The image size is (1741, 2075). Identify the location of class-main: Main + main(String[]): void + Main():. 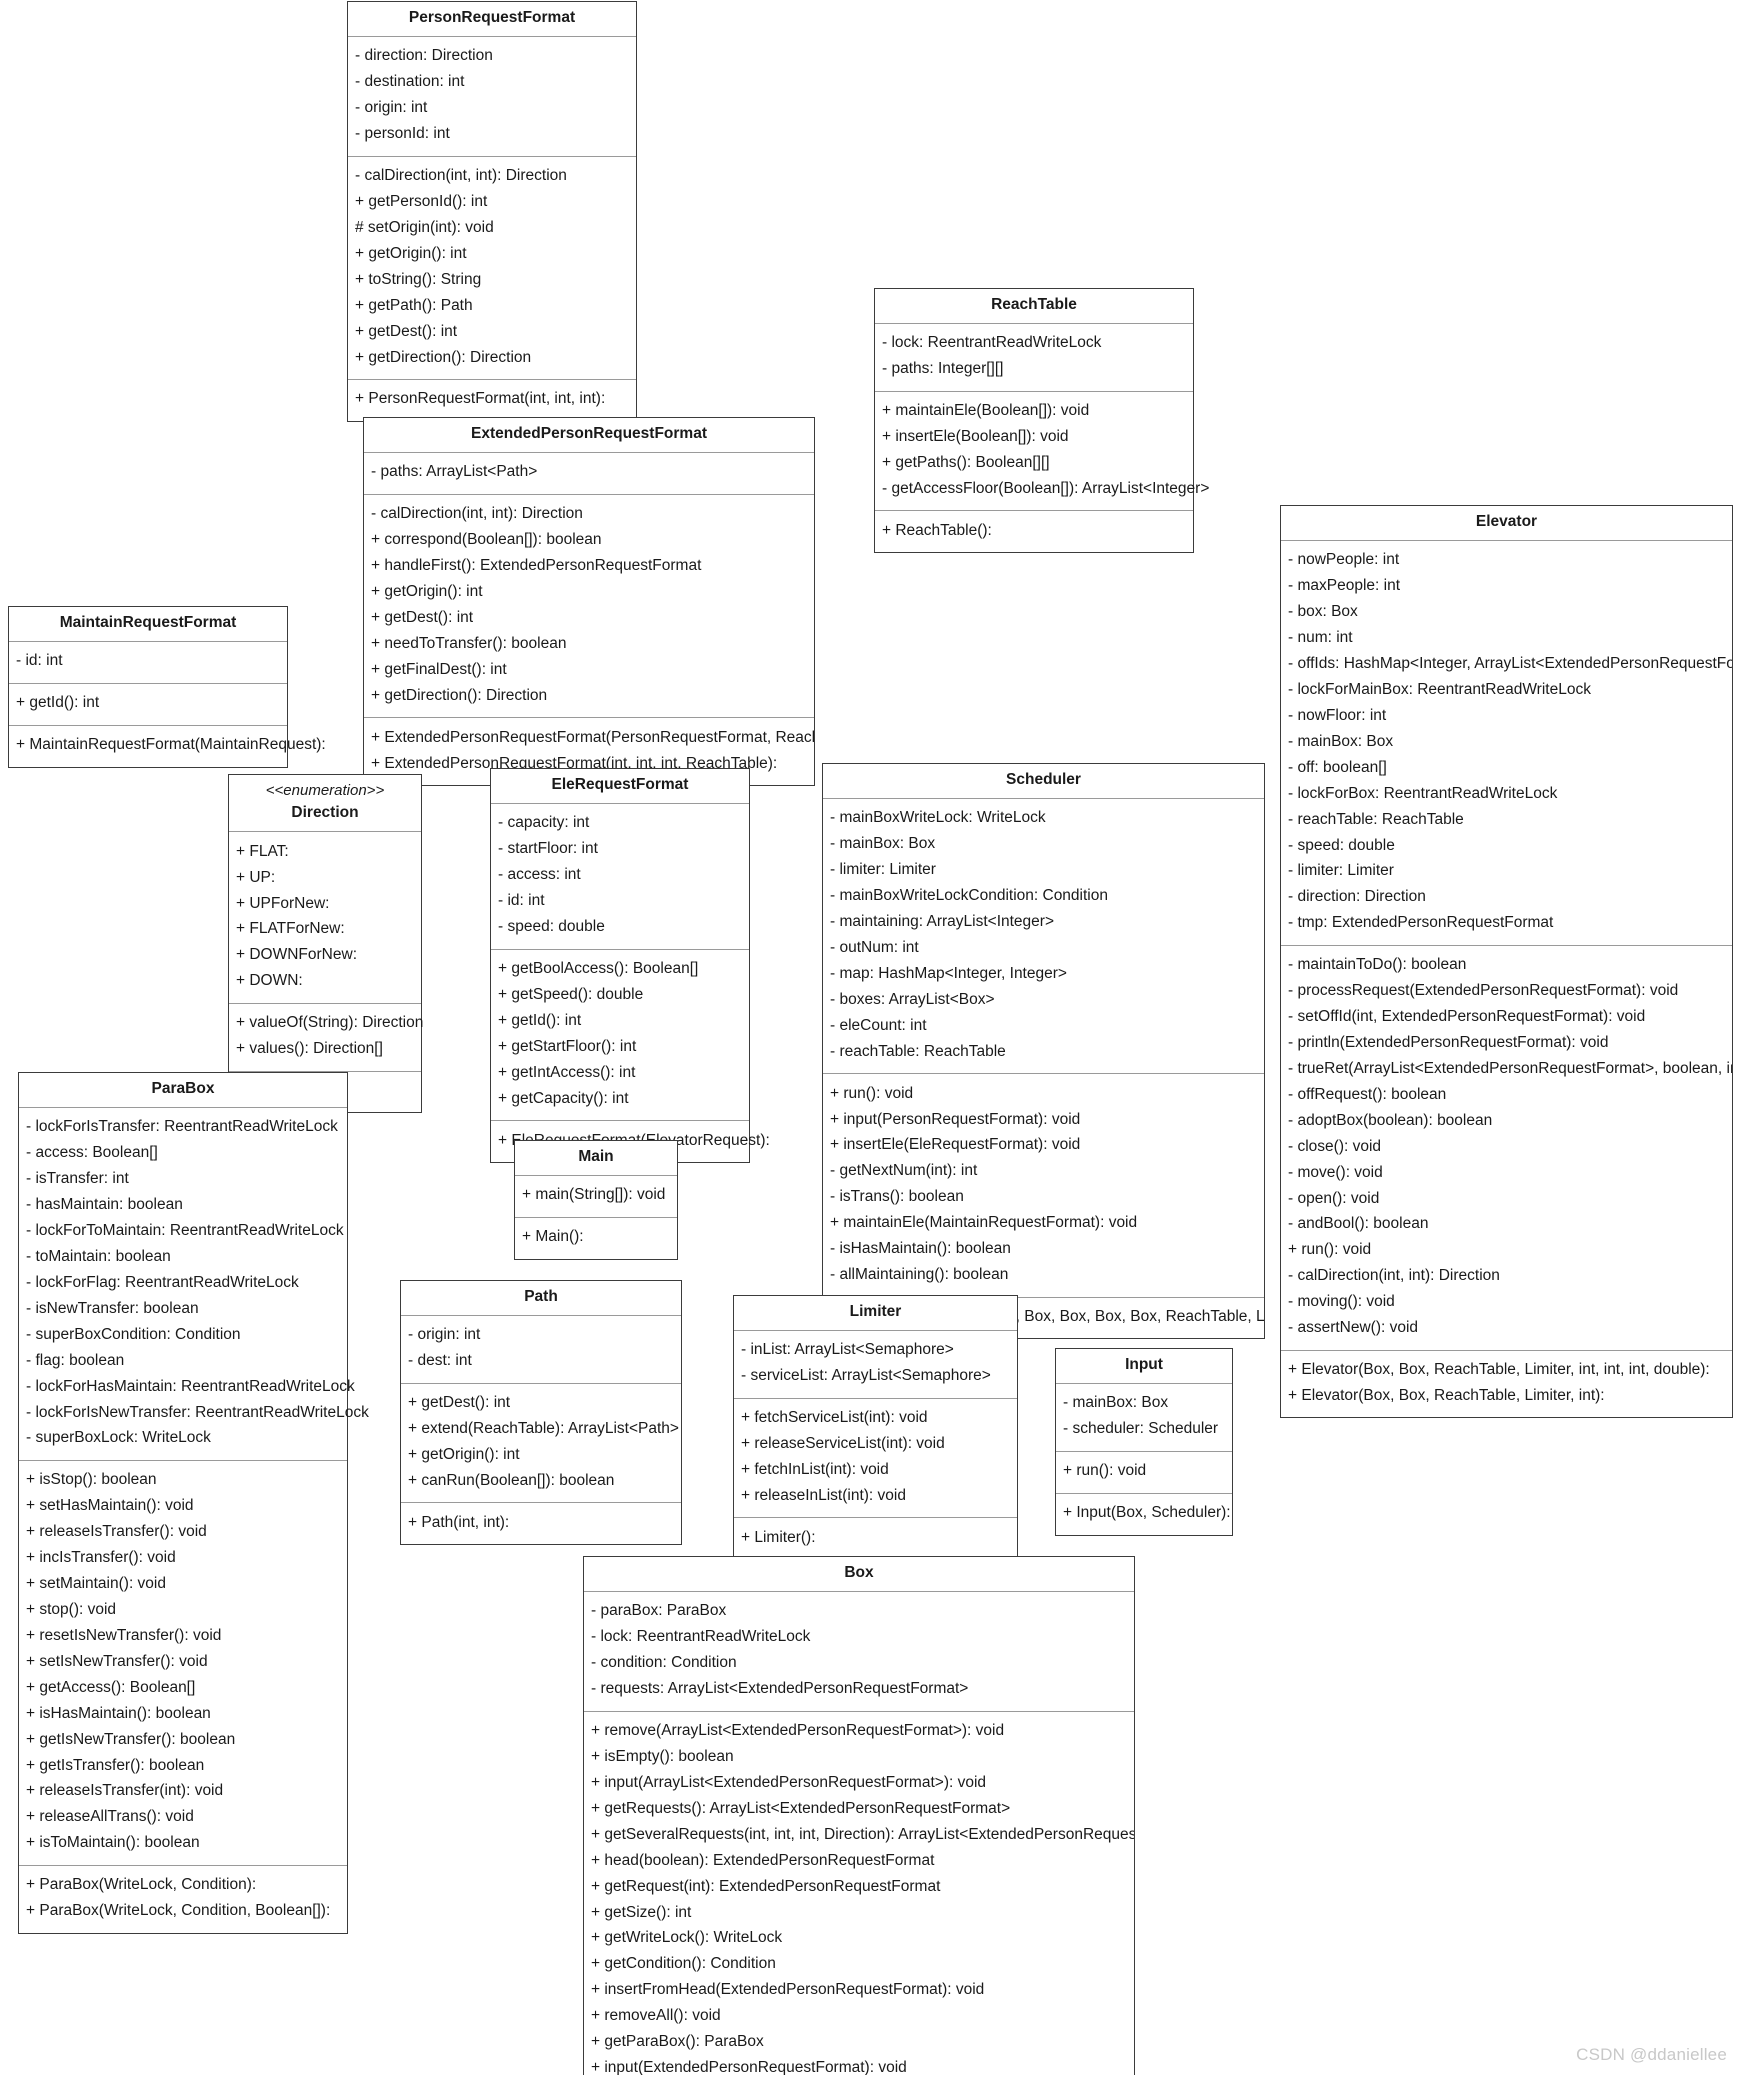
(596, 1200).